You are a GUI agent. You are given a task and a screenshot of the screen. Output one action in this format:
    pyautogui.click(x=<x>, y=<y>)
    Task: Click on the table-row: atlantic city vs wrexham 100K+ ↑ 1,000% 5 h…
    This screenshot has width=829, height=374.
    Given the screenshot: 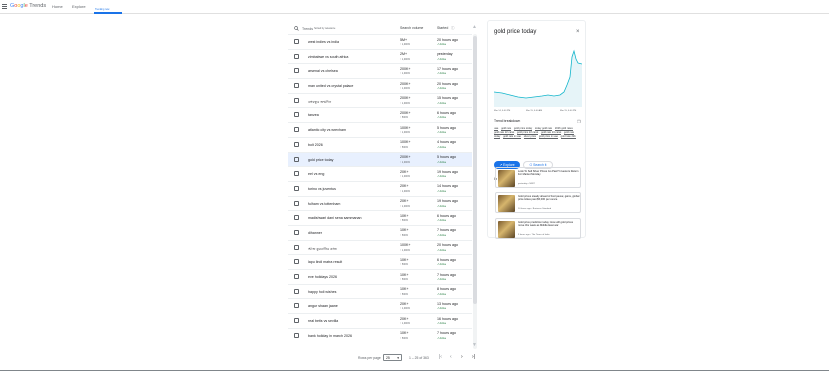 What is the action you would take?
    pyautogui.click(x=380, y=129)
    